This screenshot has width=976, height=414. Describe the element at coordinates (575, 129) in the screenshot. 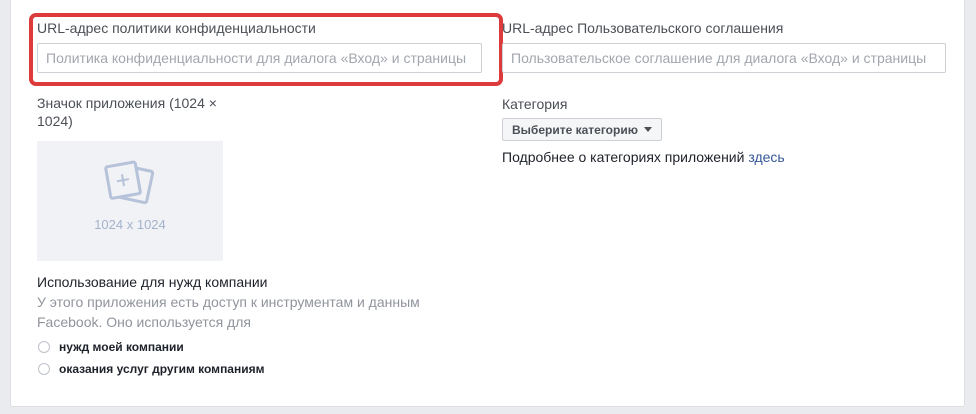

I see `category-dropdown-label: Выберите категорию` at that location.